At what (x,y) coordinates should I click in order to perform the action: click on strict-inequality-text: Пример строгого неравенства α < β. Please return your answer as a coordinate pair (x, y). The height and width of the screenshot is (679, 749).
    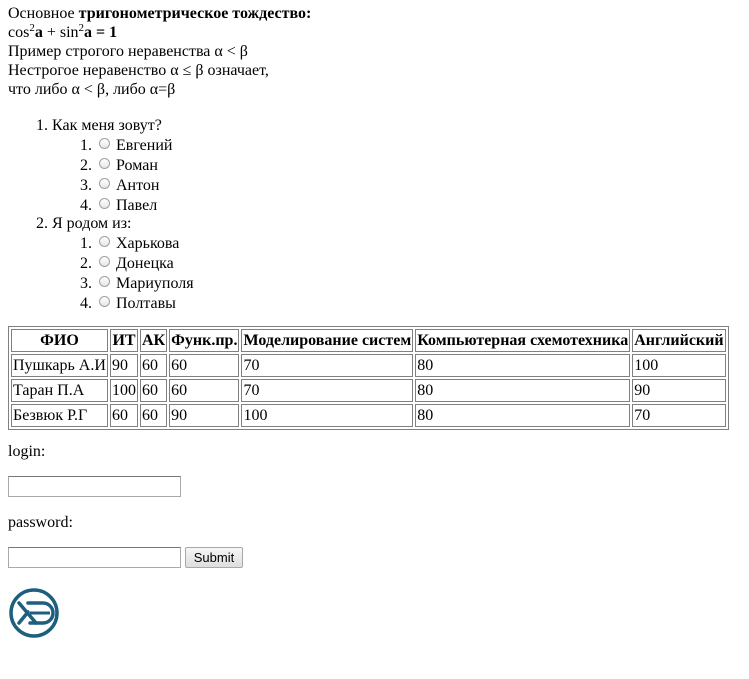
    Looking at the image, I should click on (128, 51).